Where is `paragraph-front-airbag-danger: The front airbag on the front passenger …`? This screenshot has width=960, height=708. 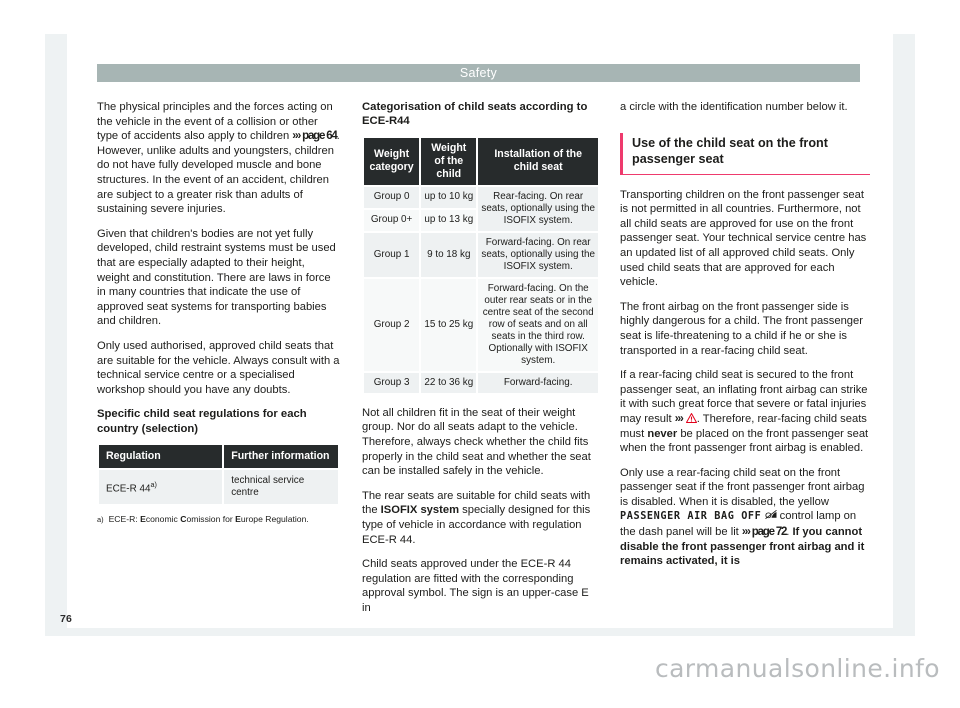 paragraph-front-airbag-danger: The front airbag on the front passenger … is located at coordinates (741, 328).